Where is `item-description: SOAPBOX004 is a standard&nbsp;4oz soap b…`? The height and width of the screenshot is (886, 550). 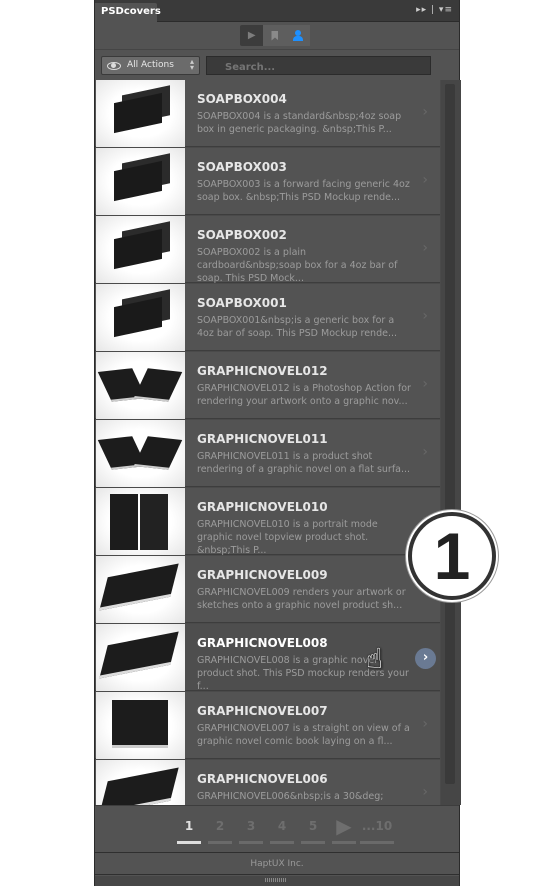 item-description: SOAPBOX004 is a standard&nbsp;4oz soap b… is located at coordinates (299, 123).